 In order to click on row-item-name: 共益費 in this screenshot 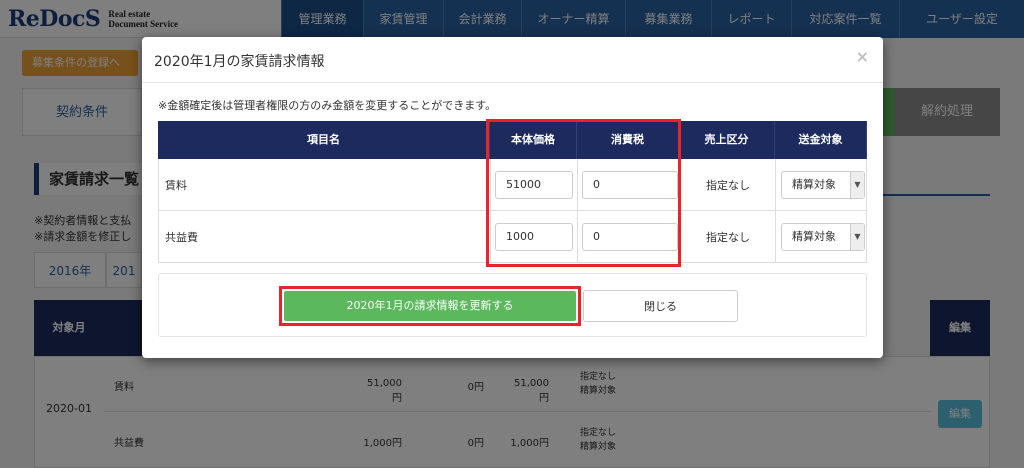, I will do `click(181, 237)`.